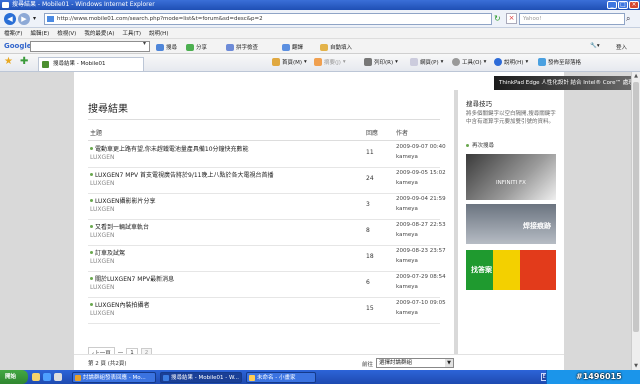 The width and height of the screenshot is (640, 384). Describe the element at coordinates (318, 62) in the screenshot. I see `rss-icon` at that location.